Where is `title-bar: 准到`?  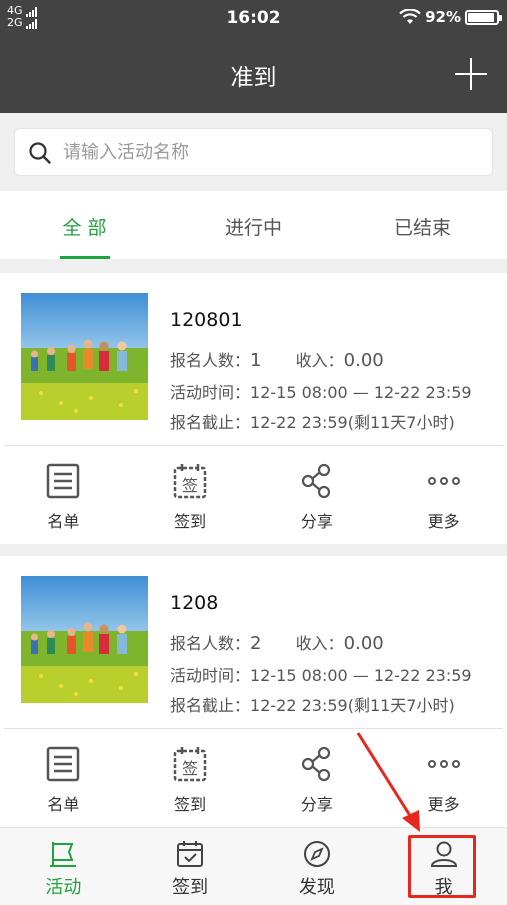
title-bar: 准到 is located at coordinates (253, 73).